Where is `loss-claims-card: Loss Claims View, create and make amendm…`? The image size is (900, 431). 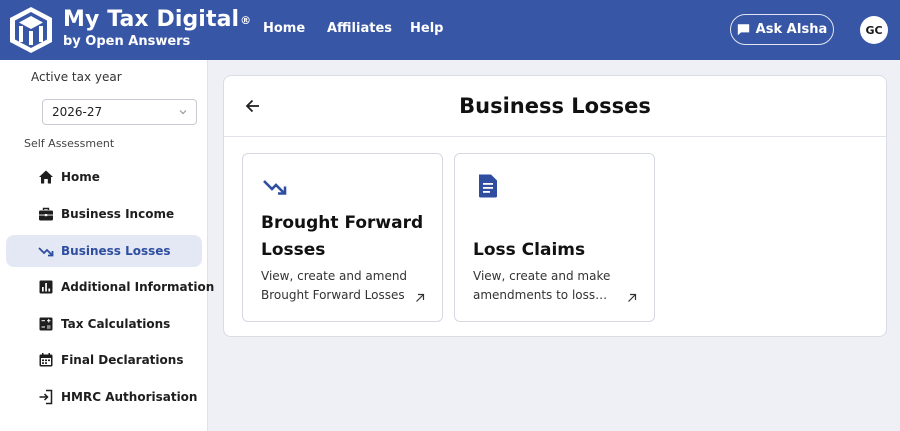
loss-claims-card: Loss Claims View, create and make amendm… is located at coordinates (554, 237).